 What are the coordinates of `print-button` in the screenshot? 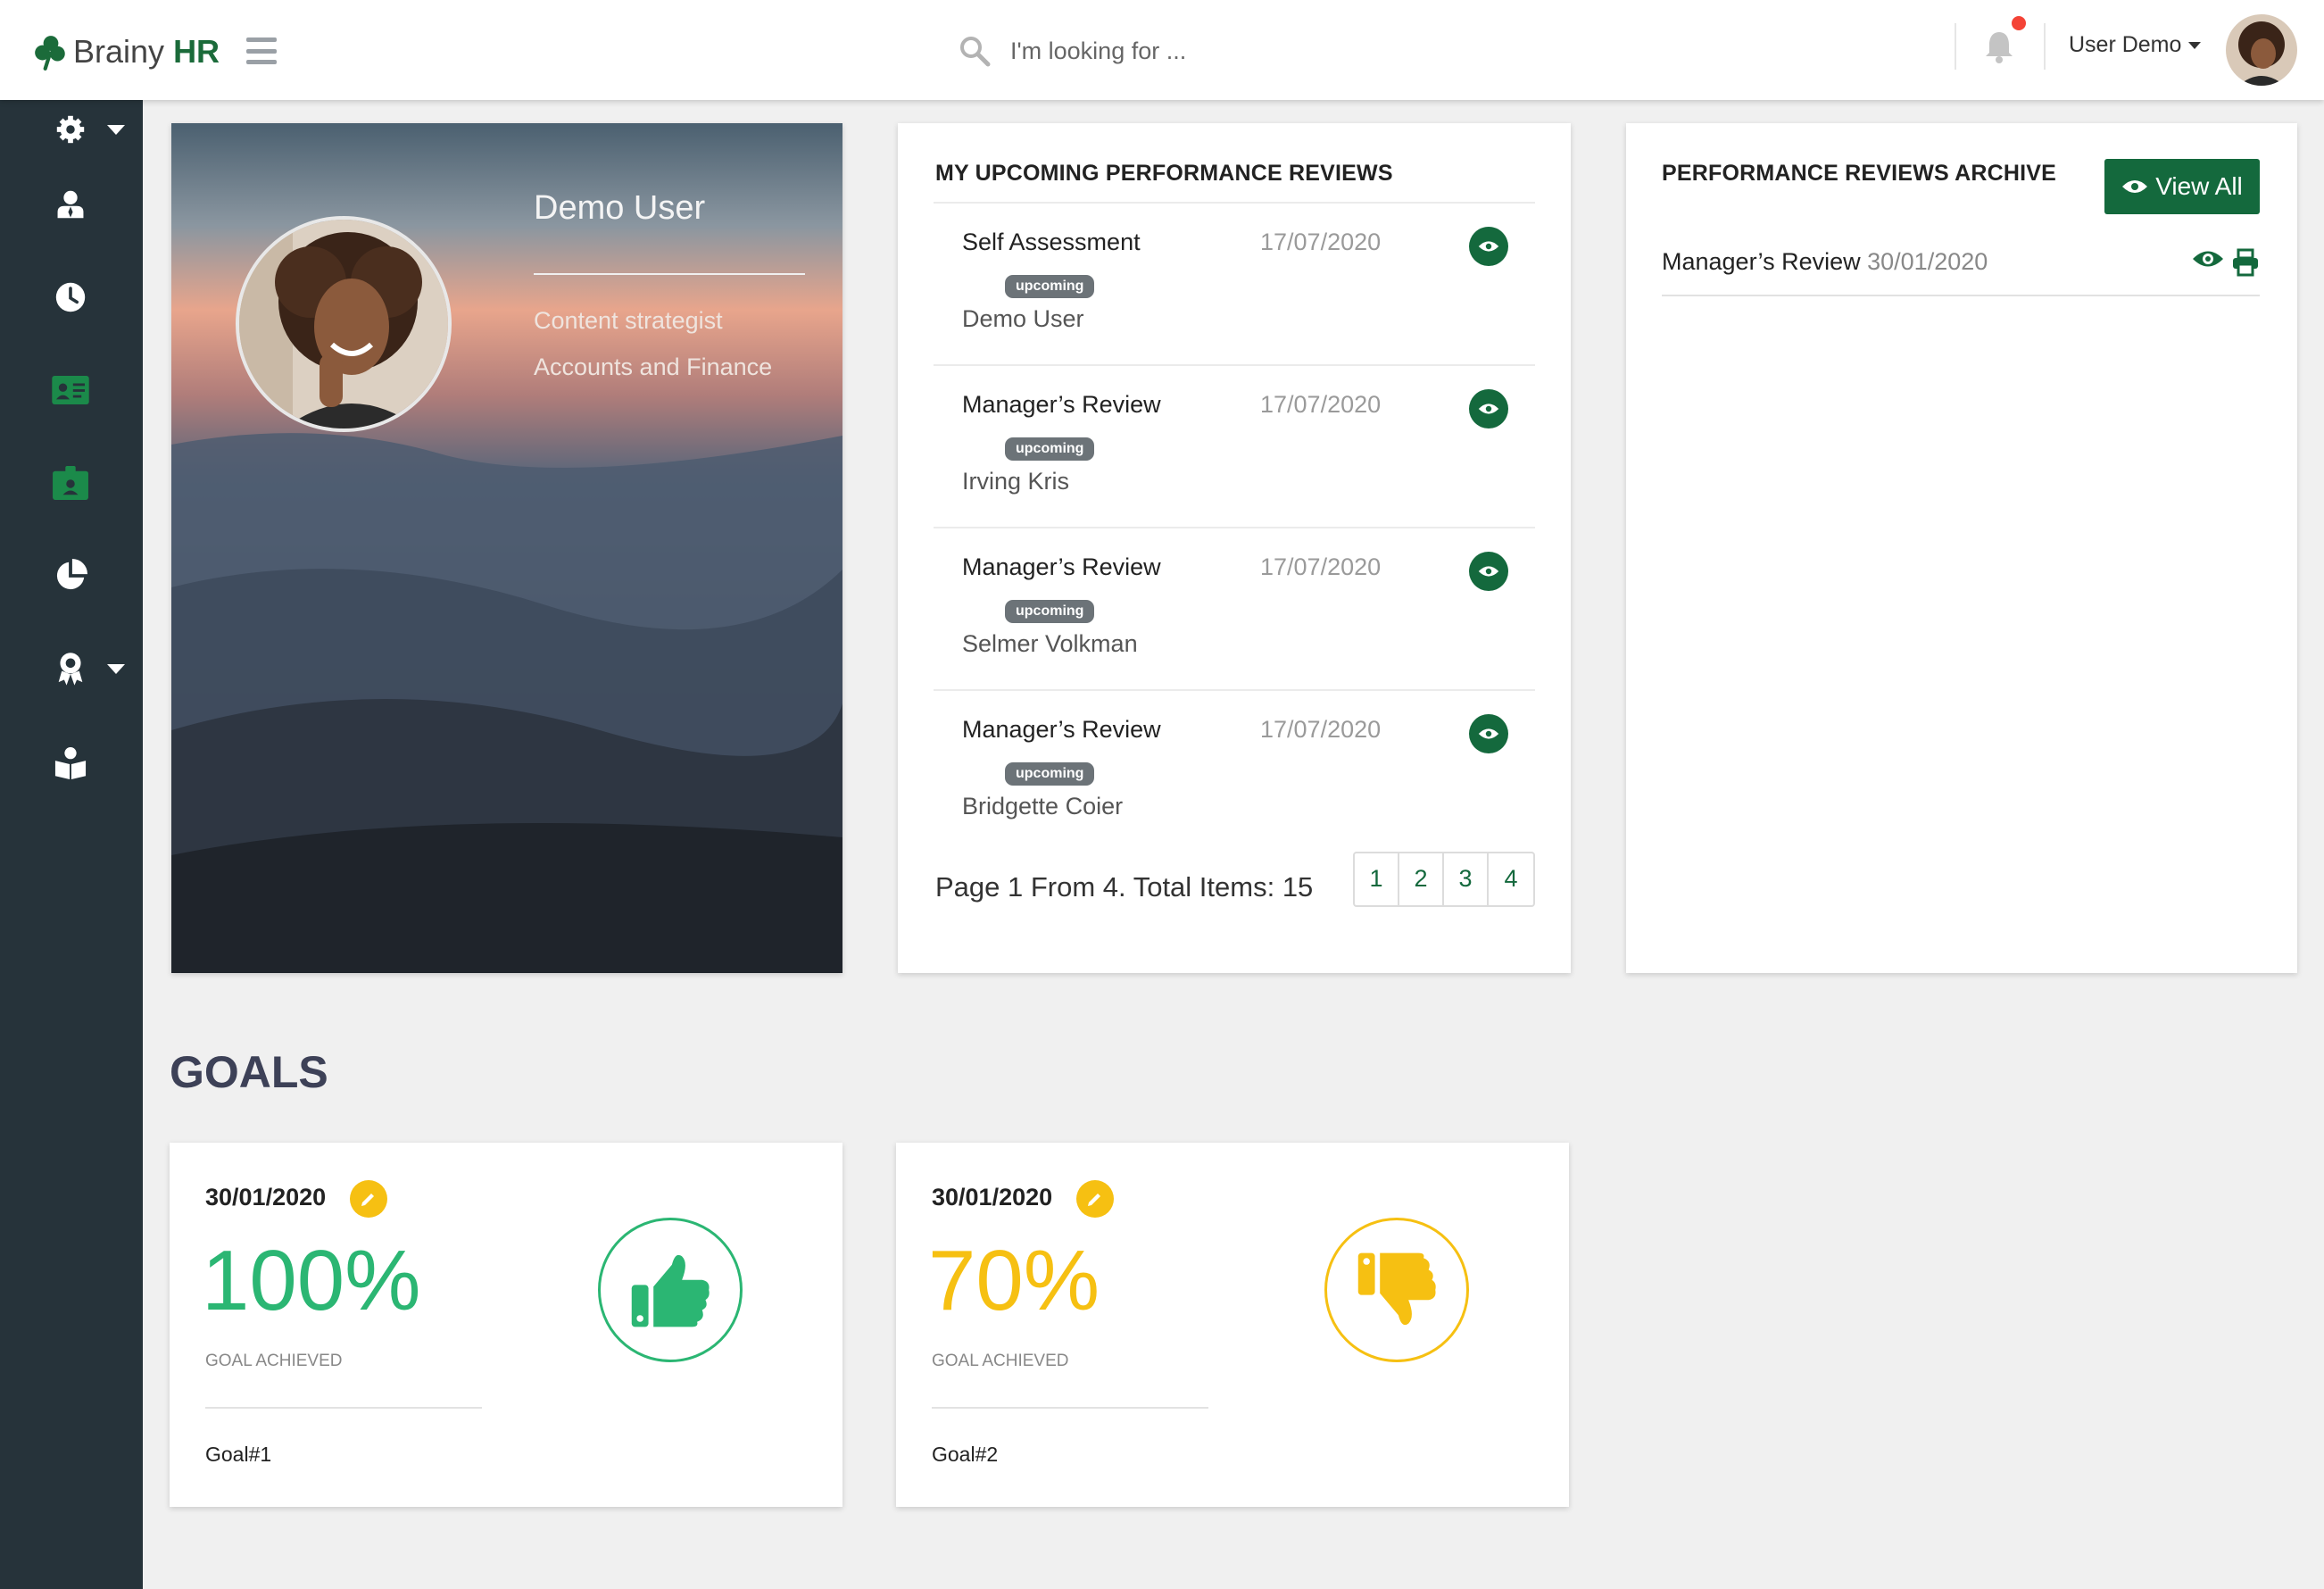 It's located at (2245, 264).